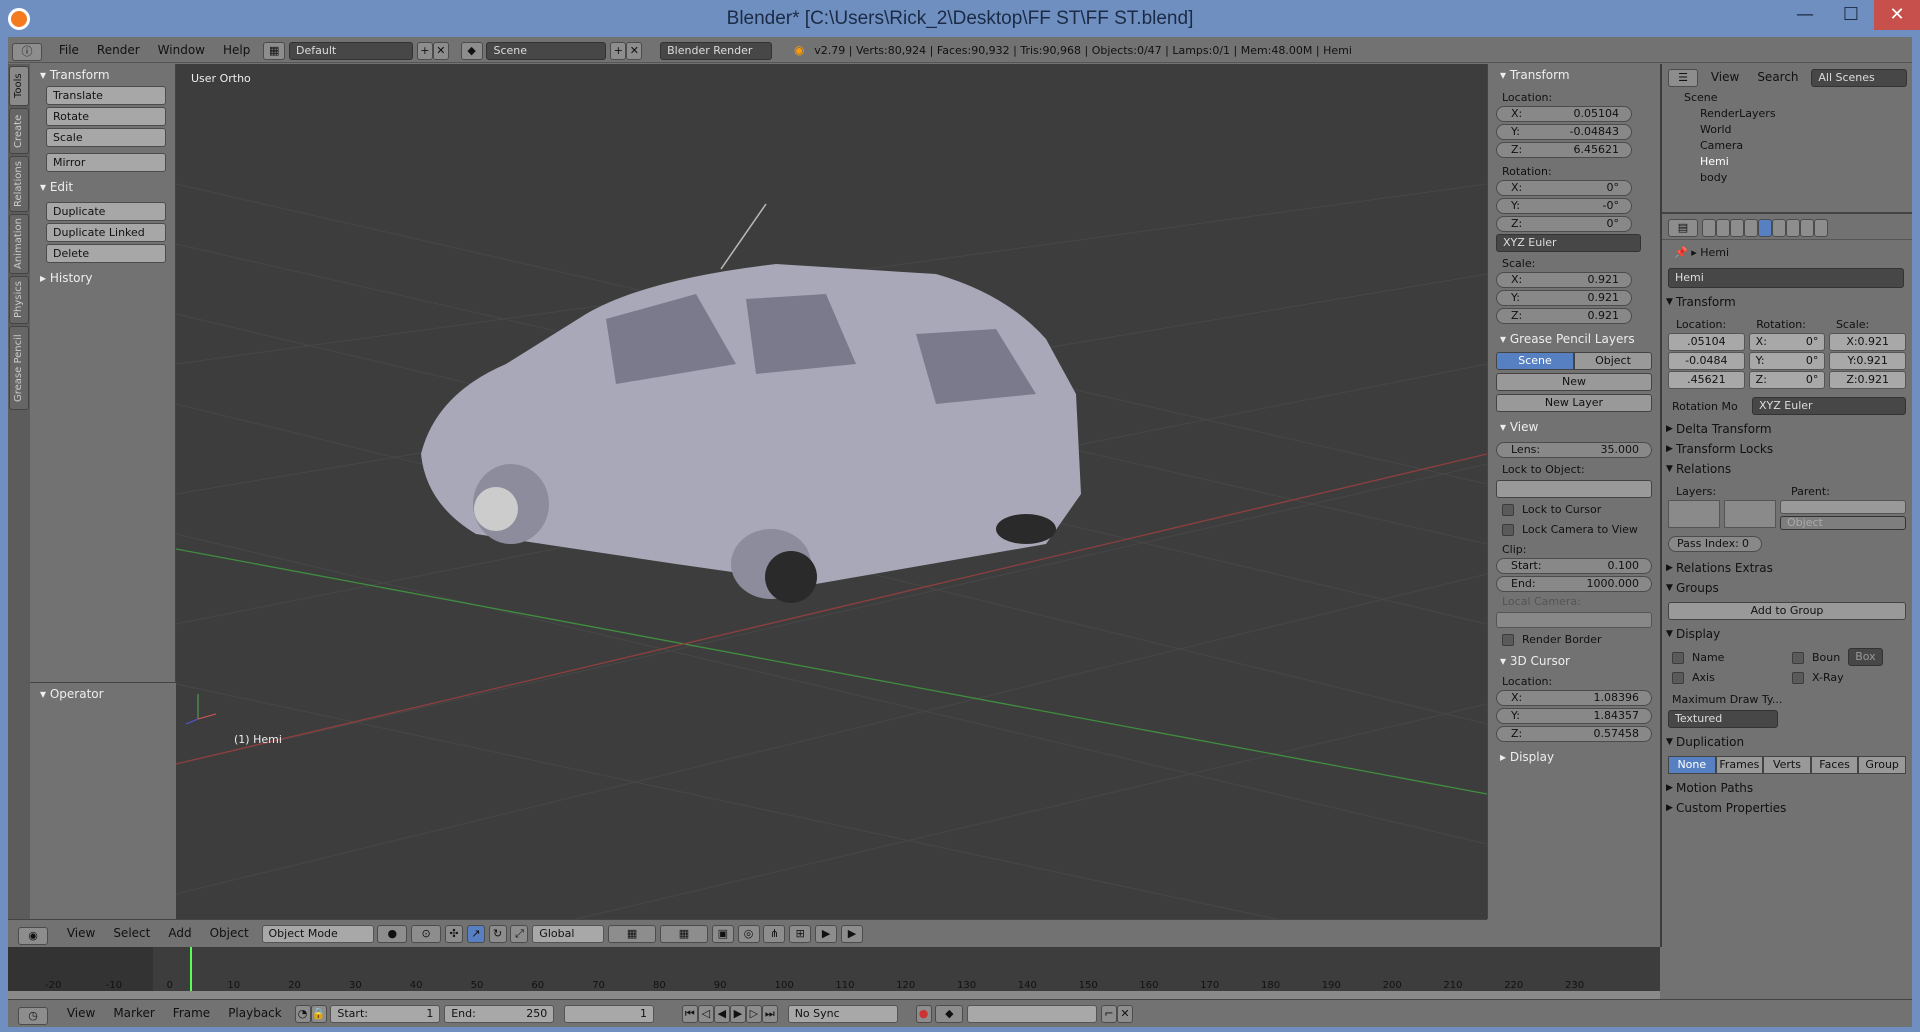 The height and width of the screenshot is (1032, 1920). I want to click on play-reverse-icon: ◀, so click(721, 1013).